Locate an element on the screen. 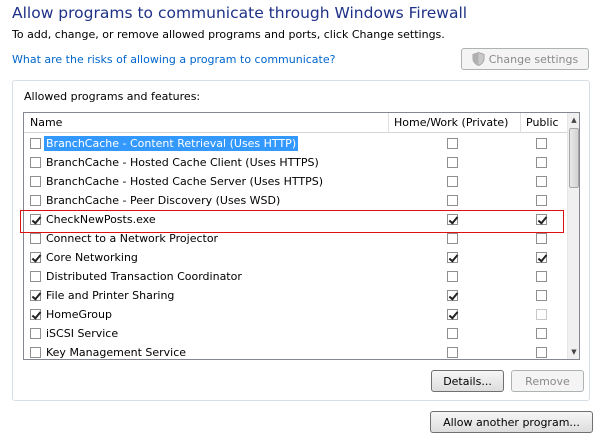 Image resolution: width=604 pixels, height=442 pixels. column-header-public: Public is located at coordinates (539, 123).